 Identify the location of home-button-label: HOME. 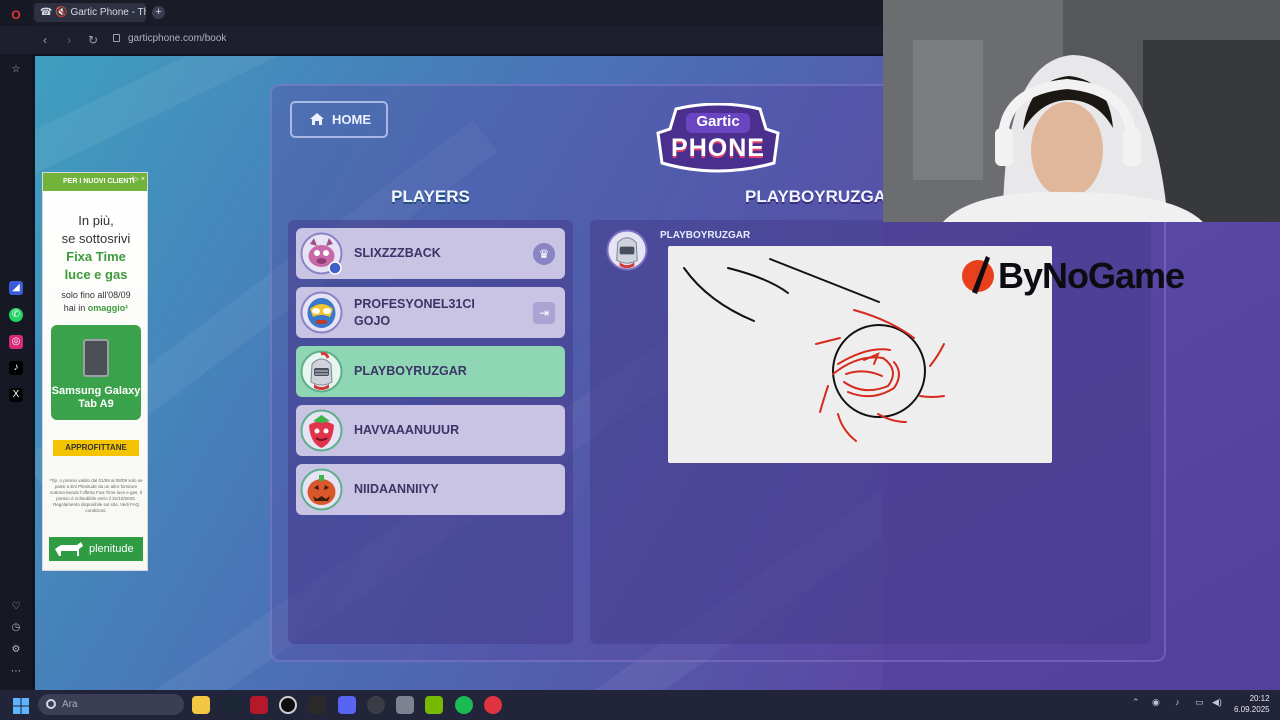
(351, 119).